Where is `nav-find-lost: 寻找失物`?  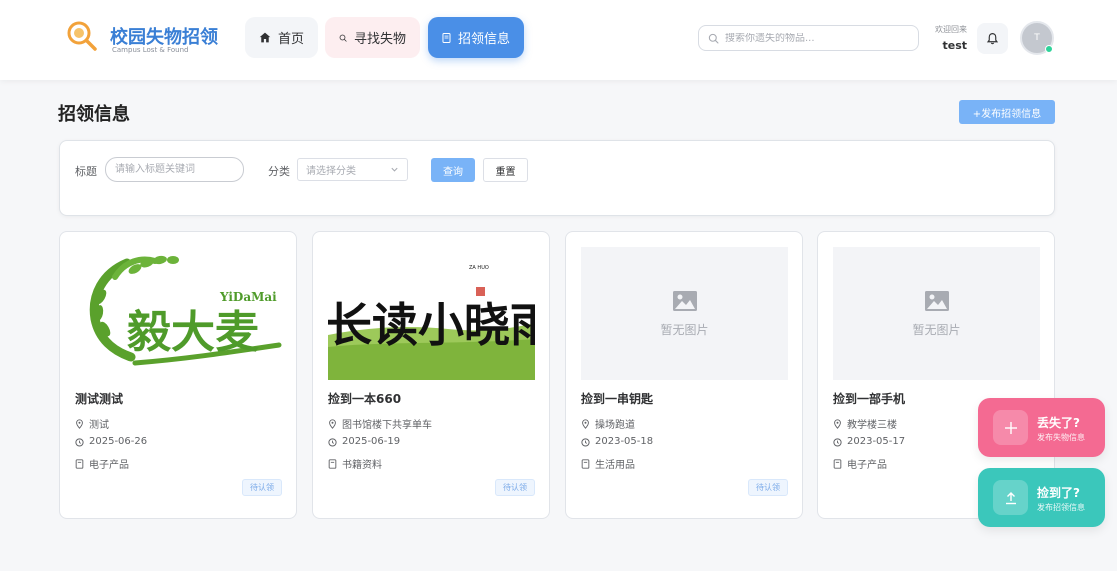
nav-find-lost: 寻找失物 is located at coordinates (372, 37).